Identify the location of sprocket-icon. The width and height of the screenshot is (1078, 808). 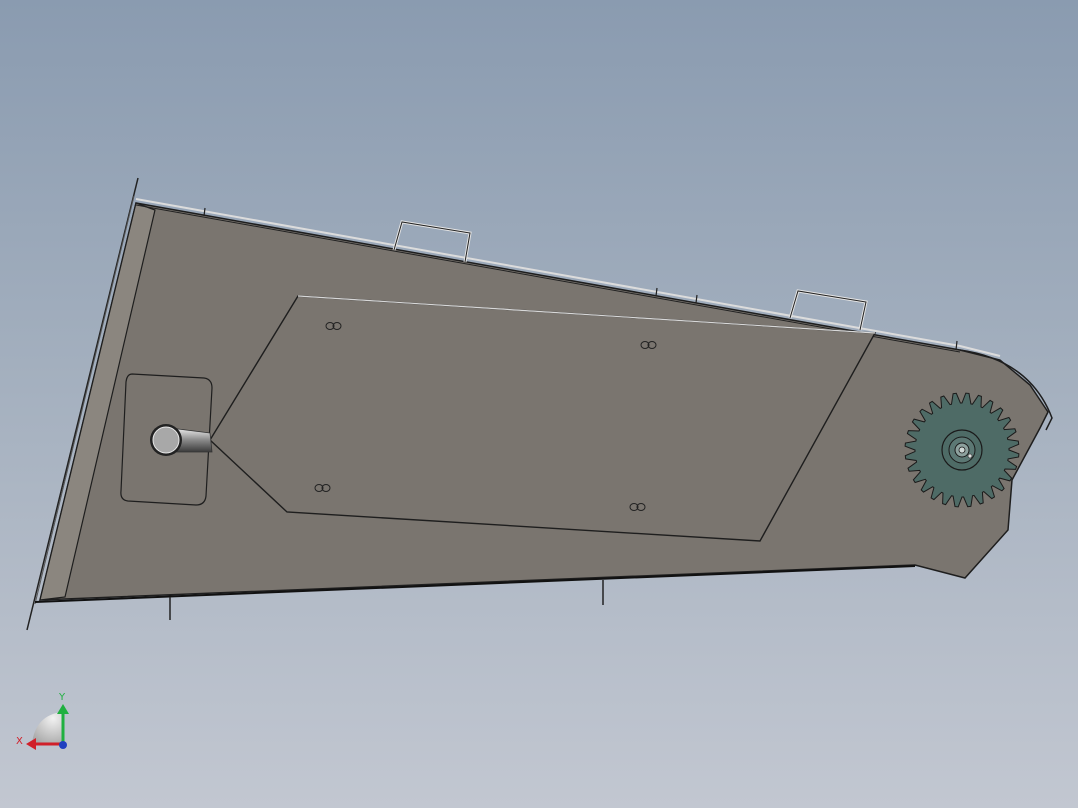
(962, 450).